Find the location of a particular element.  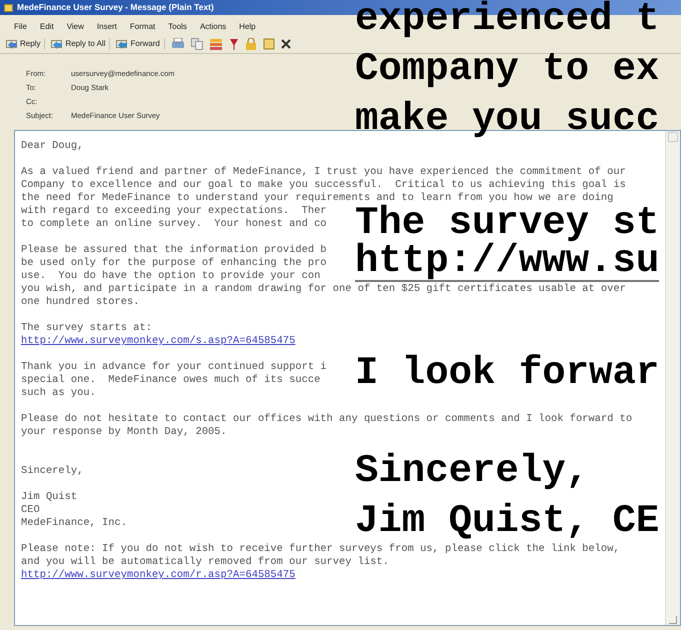

menu-item: Edit is located at coordinates (47, 26).